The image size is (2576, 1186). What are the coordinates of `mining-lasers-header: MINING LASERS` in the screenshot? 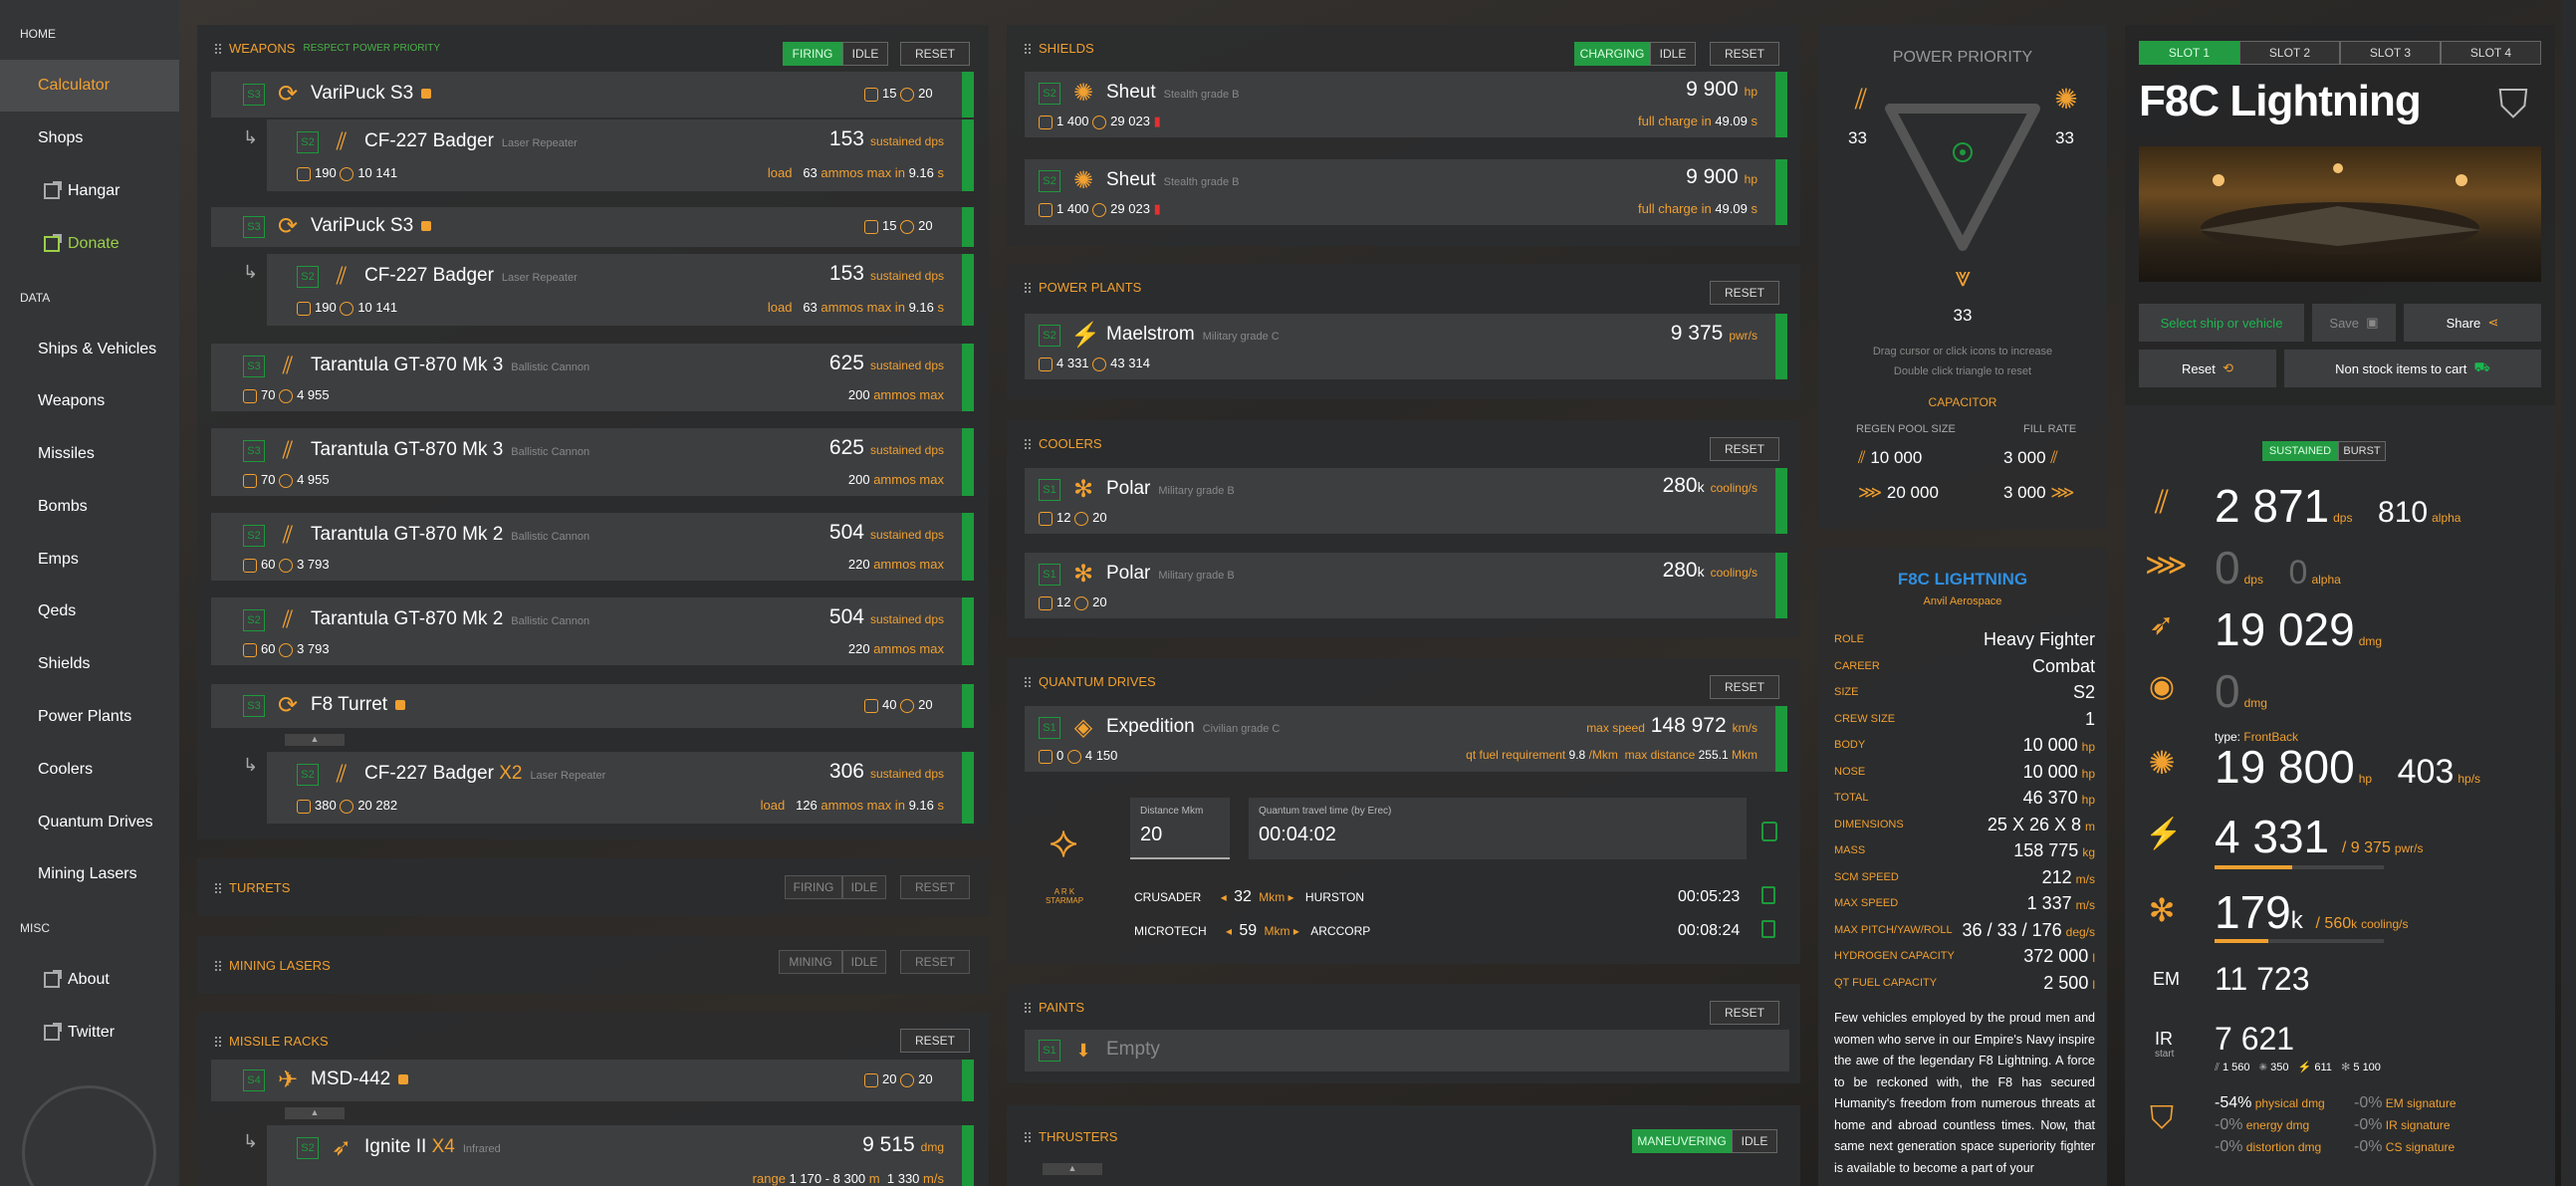 It's located at (273, 965).